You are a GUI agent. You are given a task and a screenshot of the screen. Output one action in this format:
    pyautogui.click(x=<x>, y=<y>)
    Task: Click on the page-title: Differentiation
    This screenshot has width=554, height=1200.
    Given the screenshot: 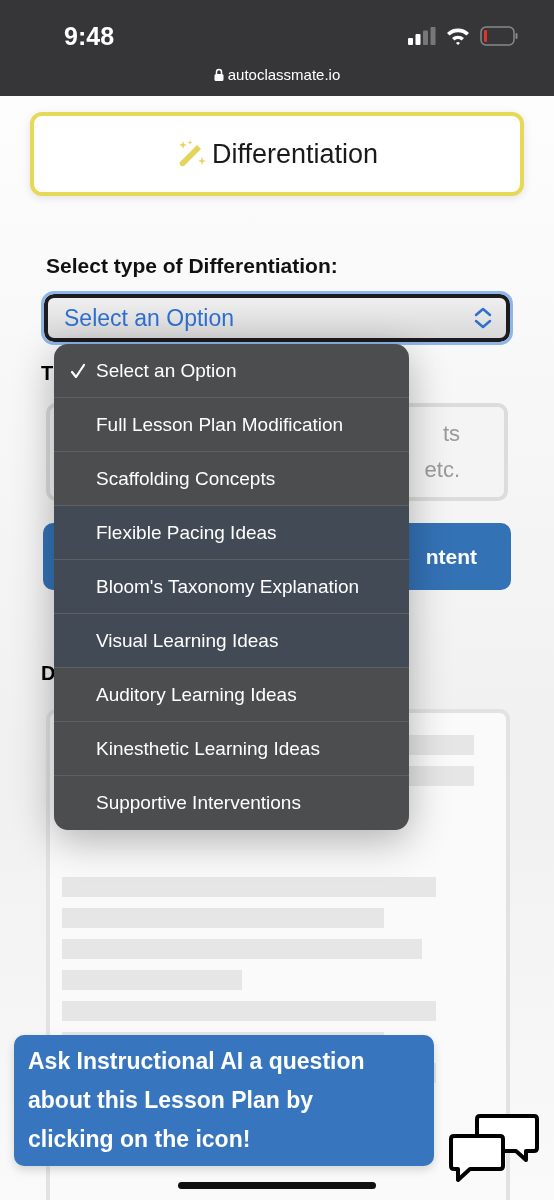 What is the action you would take?
    pyautogui.click(x=295, y=154)
    